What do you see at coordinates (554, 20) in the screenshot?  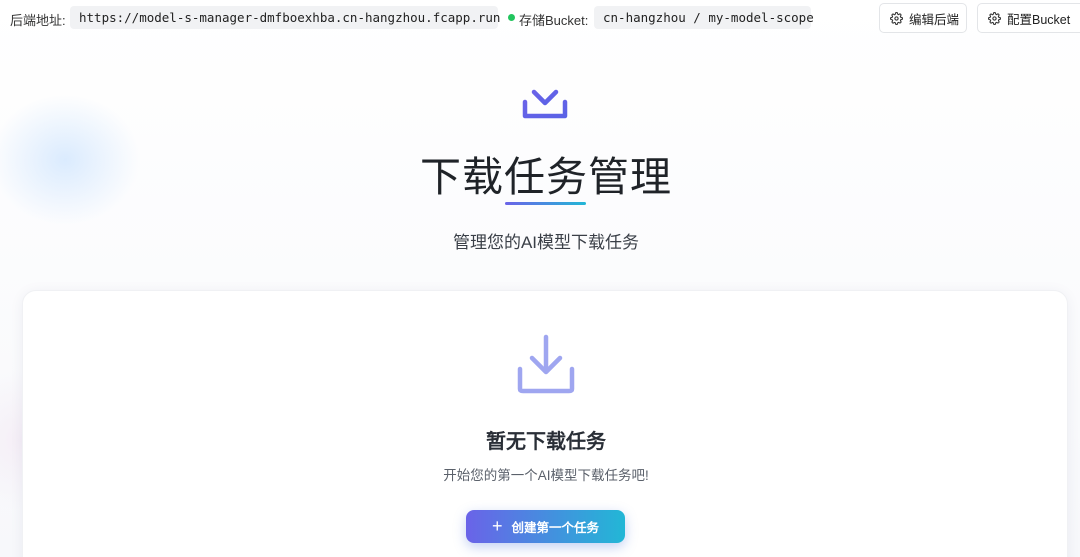 I see `bucket-label: 存储Bucket:` at bounding box center [554, 20].